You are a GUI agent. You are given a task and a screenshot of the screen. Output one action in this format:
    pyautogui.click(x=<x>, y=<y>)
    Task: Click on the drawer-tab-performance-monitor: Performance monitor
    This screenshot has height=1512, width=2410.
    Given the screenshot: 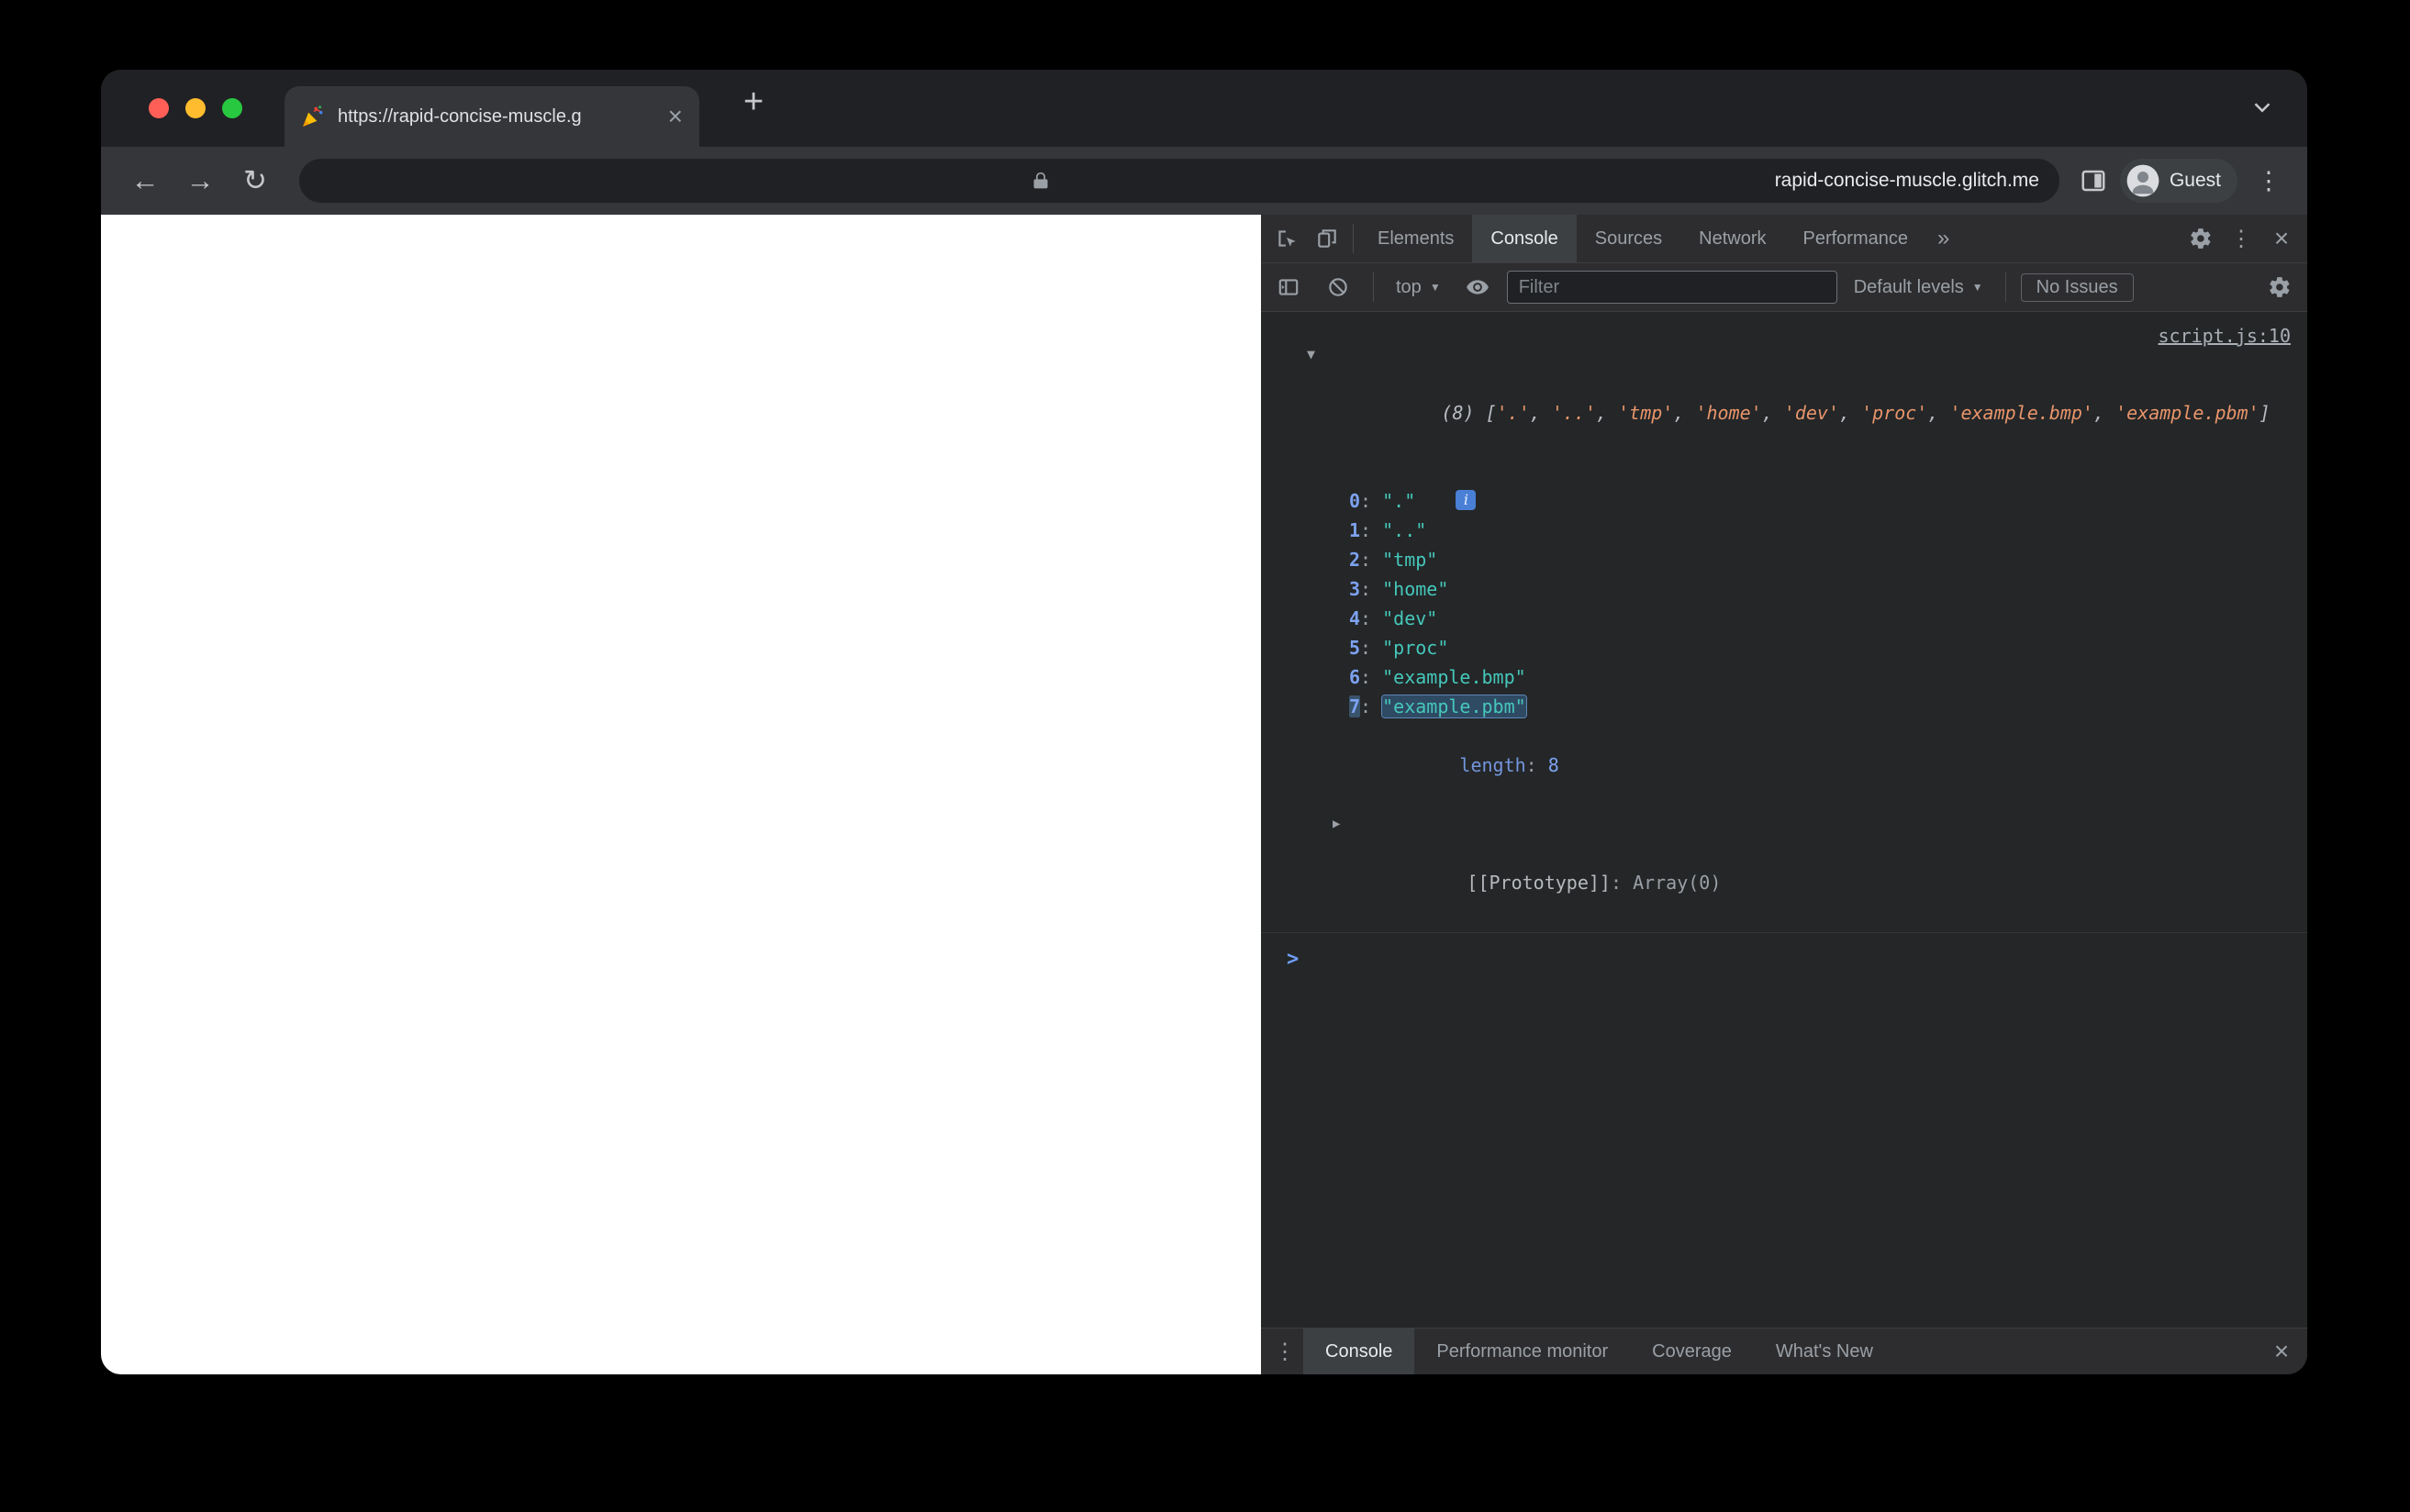 What is the action you would take?
    pyautogui.click(x=1522, y=1351)
    